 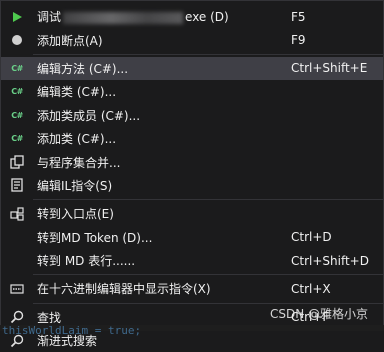 I want to click on menu-item-label: 添加断点(A), so click(x=70, y=40).